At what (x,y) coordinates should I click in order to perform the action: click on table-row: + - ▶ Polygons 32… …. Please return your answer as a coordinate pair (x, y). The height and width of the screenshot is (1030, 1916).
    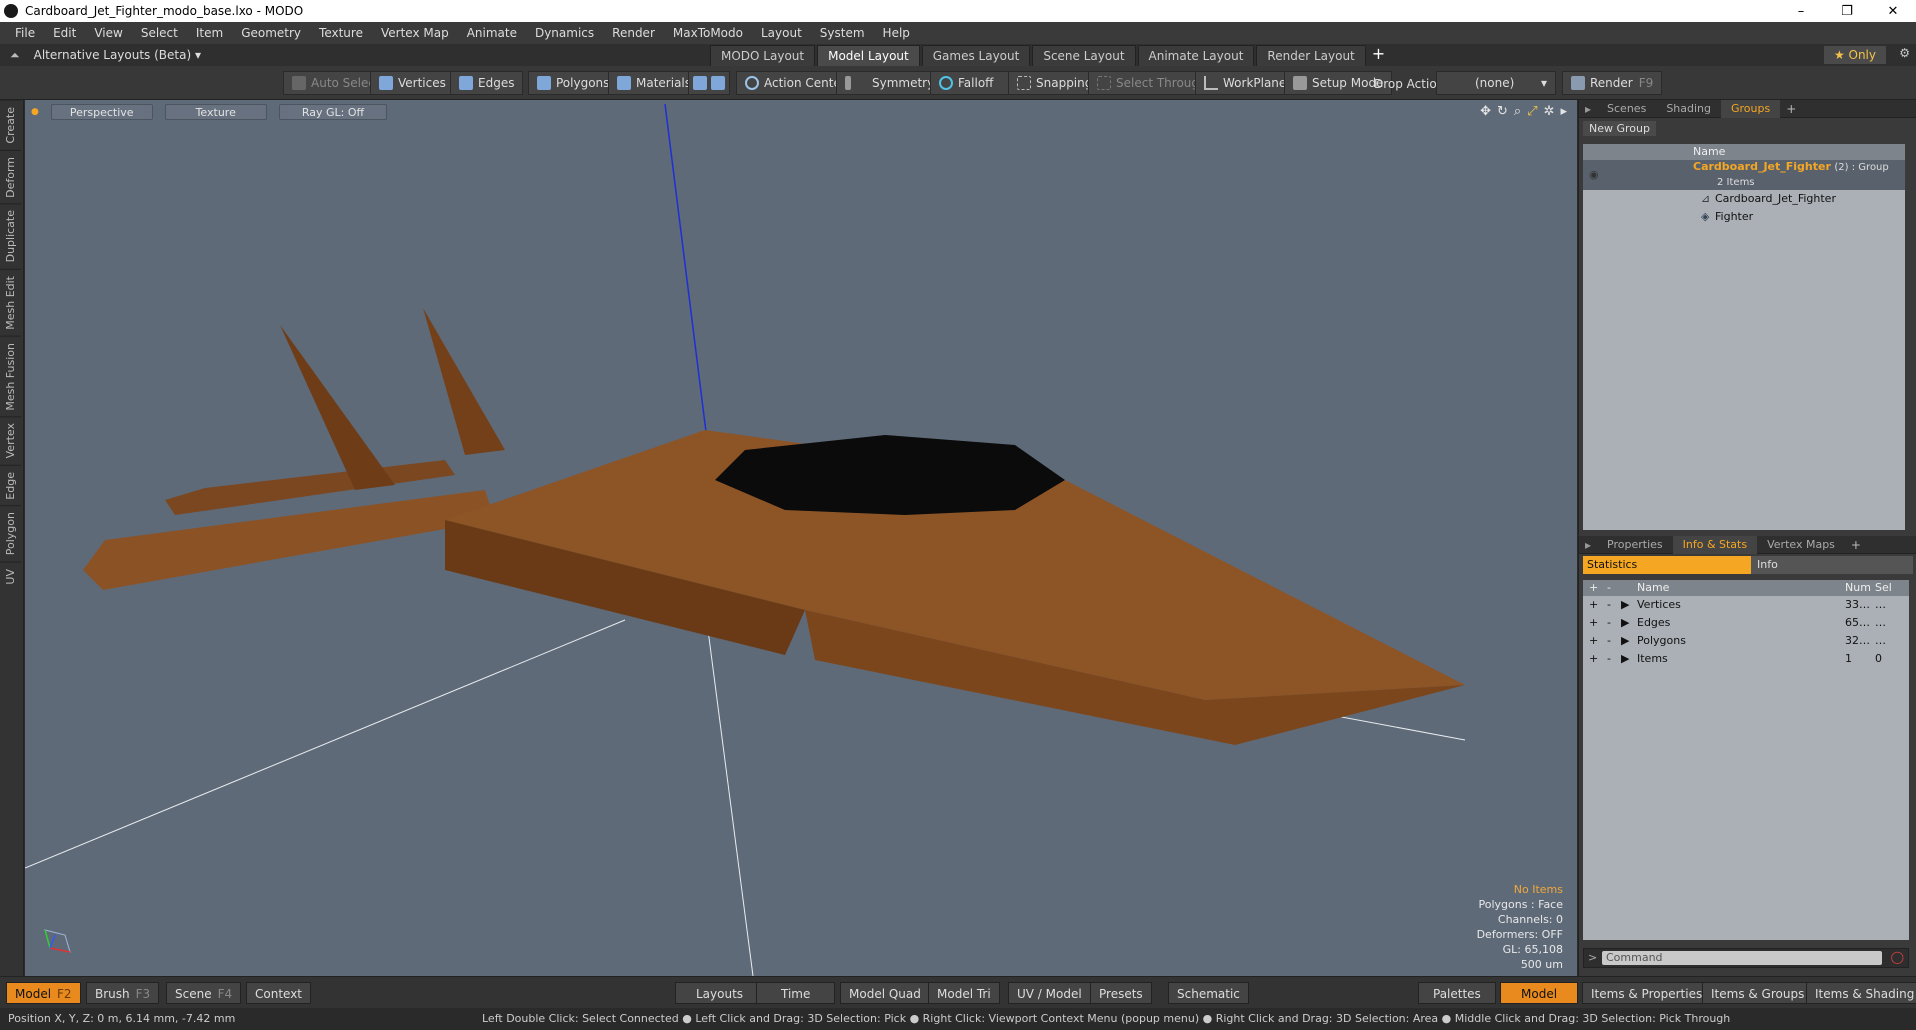
    Looking at the image, I should click on (1746, 641).